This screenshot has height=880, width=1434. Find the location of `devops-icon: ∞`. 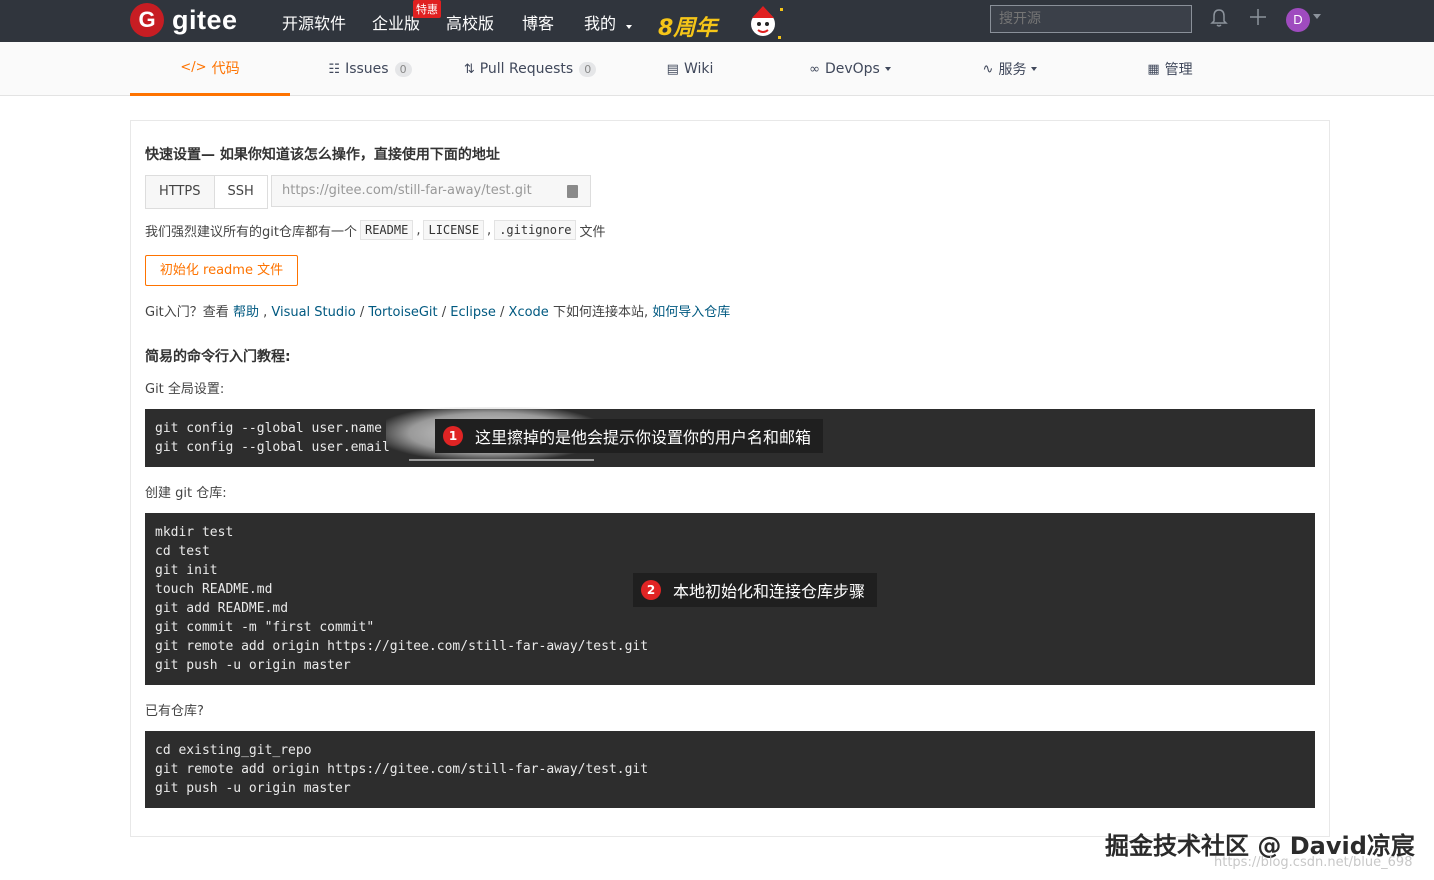

devops-icon: ∞ is located at coordinates (814, 69).